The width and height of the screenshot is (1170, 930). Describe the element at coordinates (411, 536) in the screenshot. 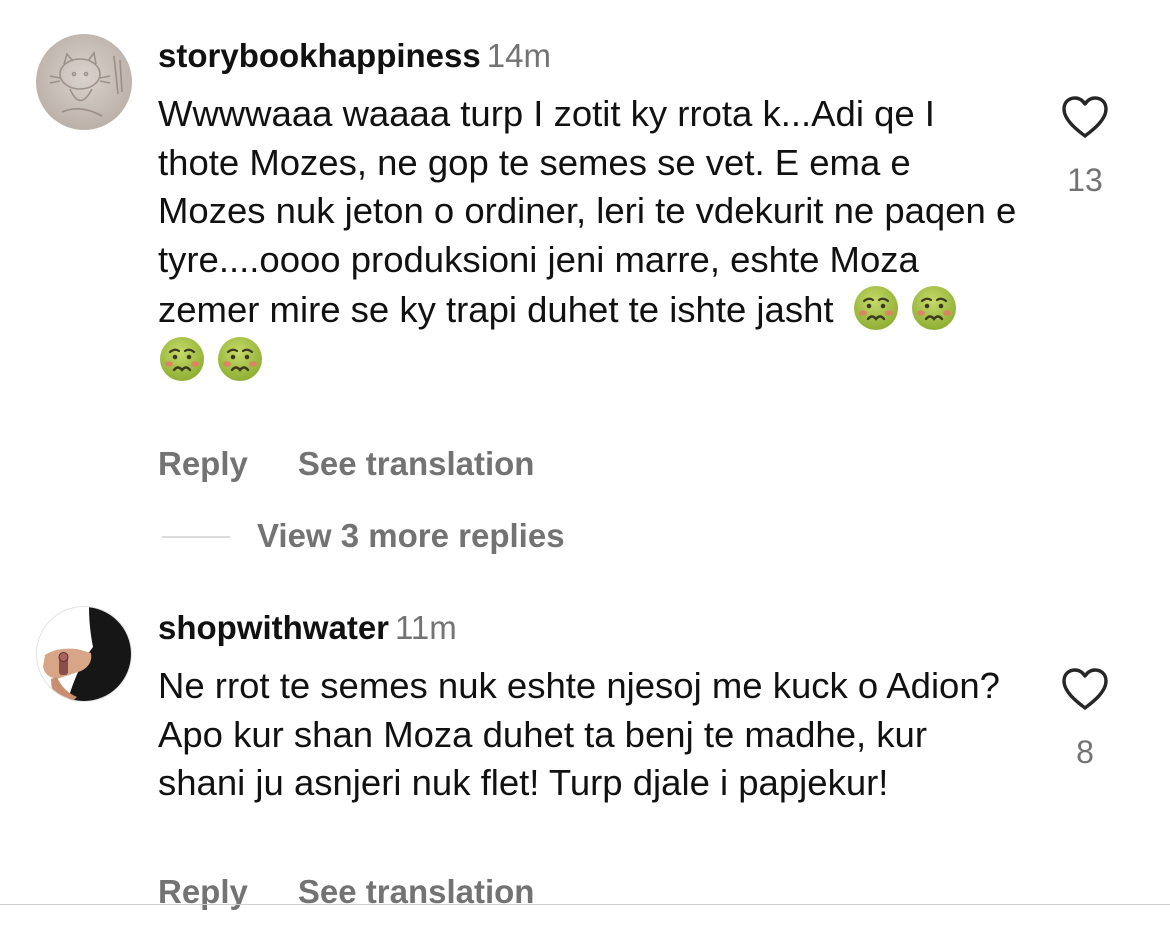

I see `view-more-replies-label: View 3 more replies` at that location.